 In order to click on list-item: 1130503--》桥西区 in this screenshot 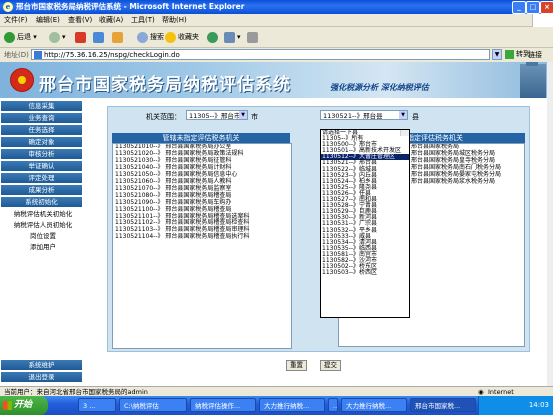, I will do `click(365, 273)`.